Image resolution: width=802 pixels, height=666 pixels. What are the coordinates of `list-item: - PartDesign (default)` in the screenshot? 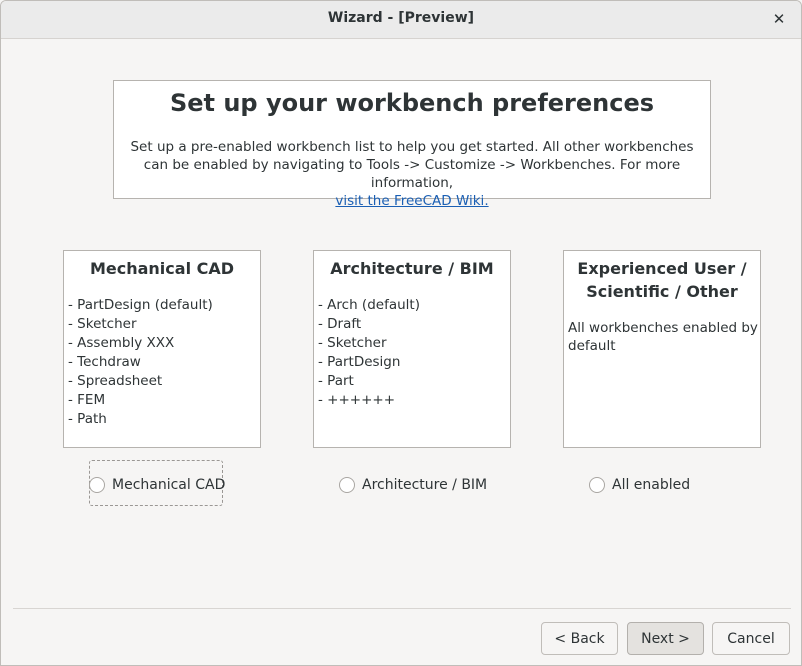 It's located at (140, 305).